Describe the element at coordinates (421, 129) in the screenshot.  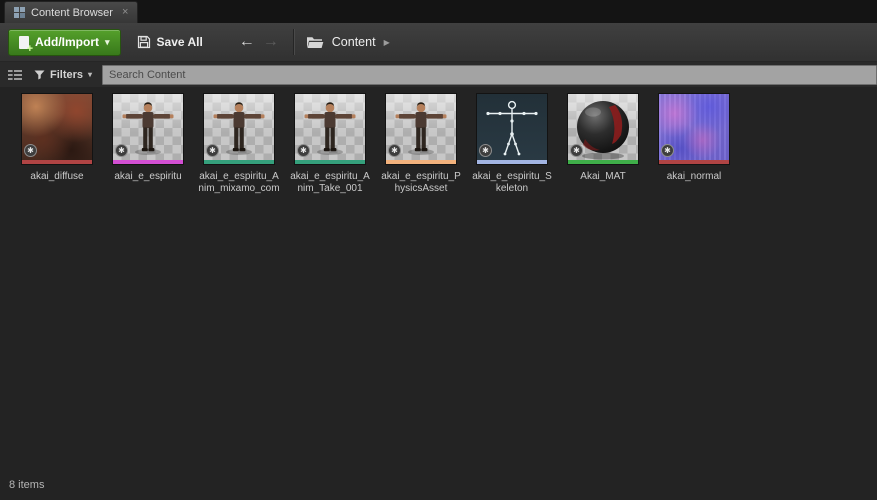
I see `asset-thumbnail-physics-asset: ✱` at that location.